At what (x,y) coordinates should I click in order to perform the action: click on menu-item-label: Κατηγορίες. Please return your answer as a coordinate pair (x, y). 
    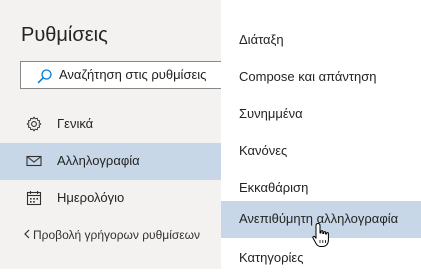
    Looking at the image, I should click on (271, 257).